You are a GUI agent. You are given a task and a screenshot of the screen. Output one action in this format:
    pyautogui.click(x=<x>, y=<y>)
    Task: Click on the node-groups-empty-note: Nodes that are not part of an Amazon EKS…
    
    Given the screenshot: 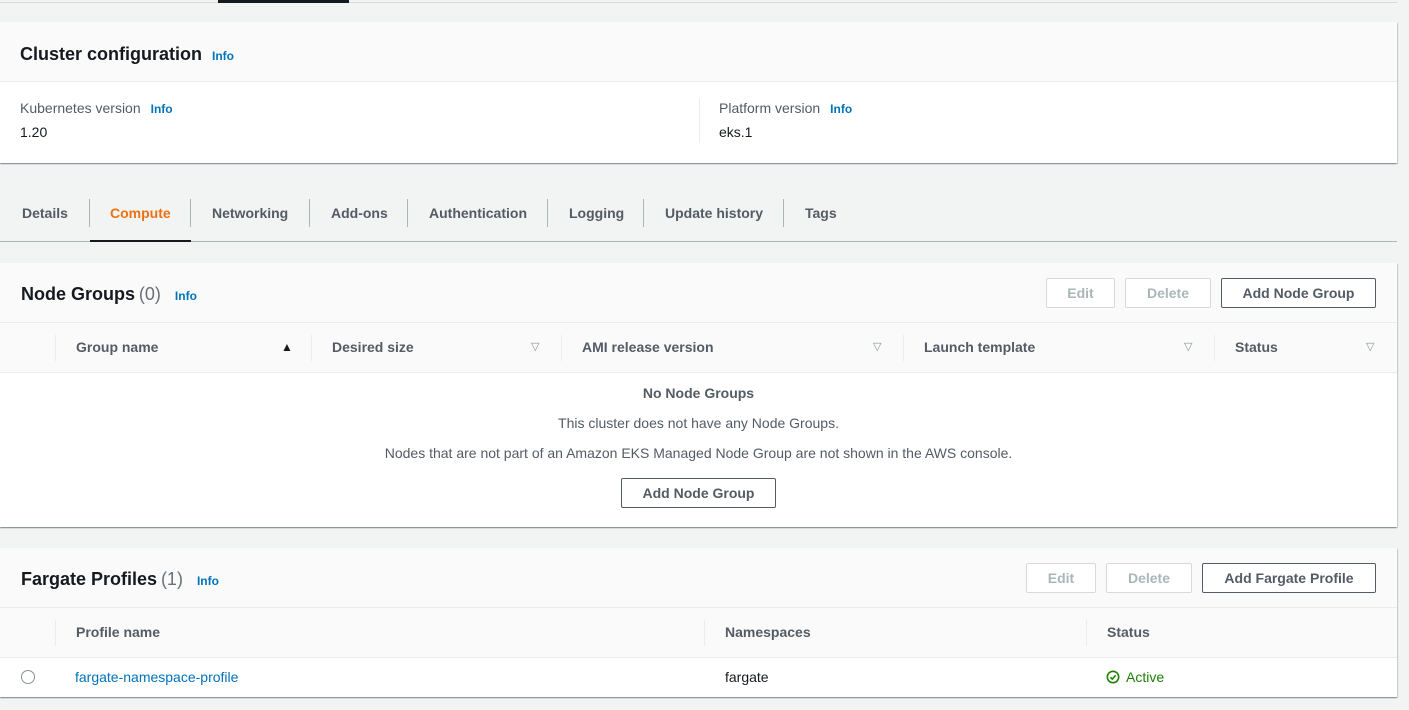 What is the action you would take?
    pyautogui.click(x=698, y=453)
    